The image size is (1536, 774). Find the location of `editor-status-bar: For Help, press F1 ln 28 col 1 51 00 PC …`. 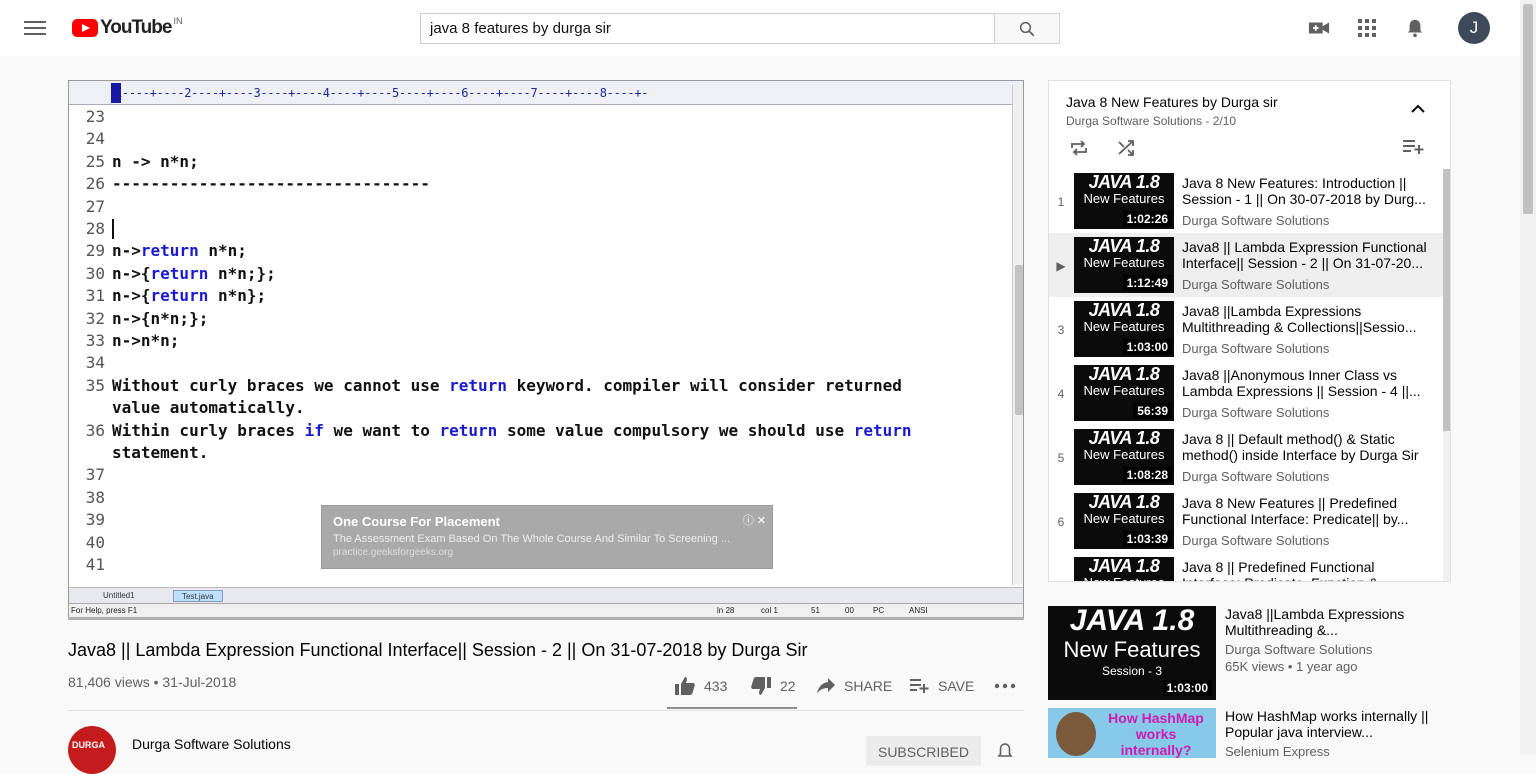

editor-status-bar: For Help, press F1 ln 28 col 1 51 00 PC … is located at coordinates (546, 610).